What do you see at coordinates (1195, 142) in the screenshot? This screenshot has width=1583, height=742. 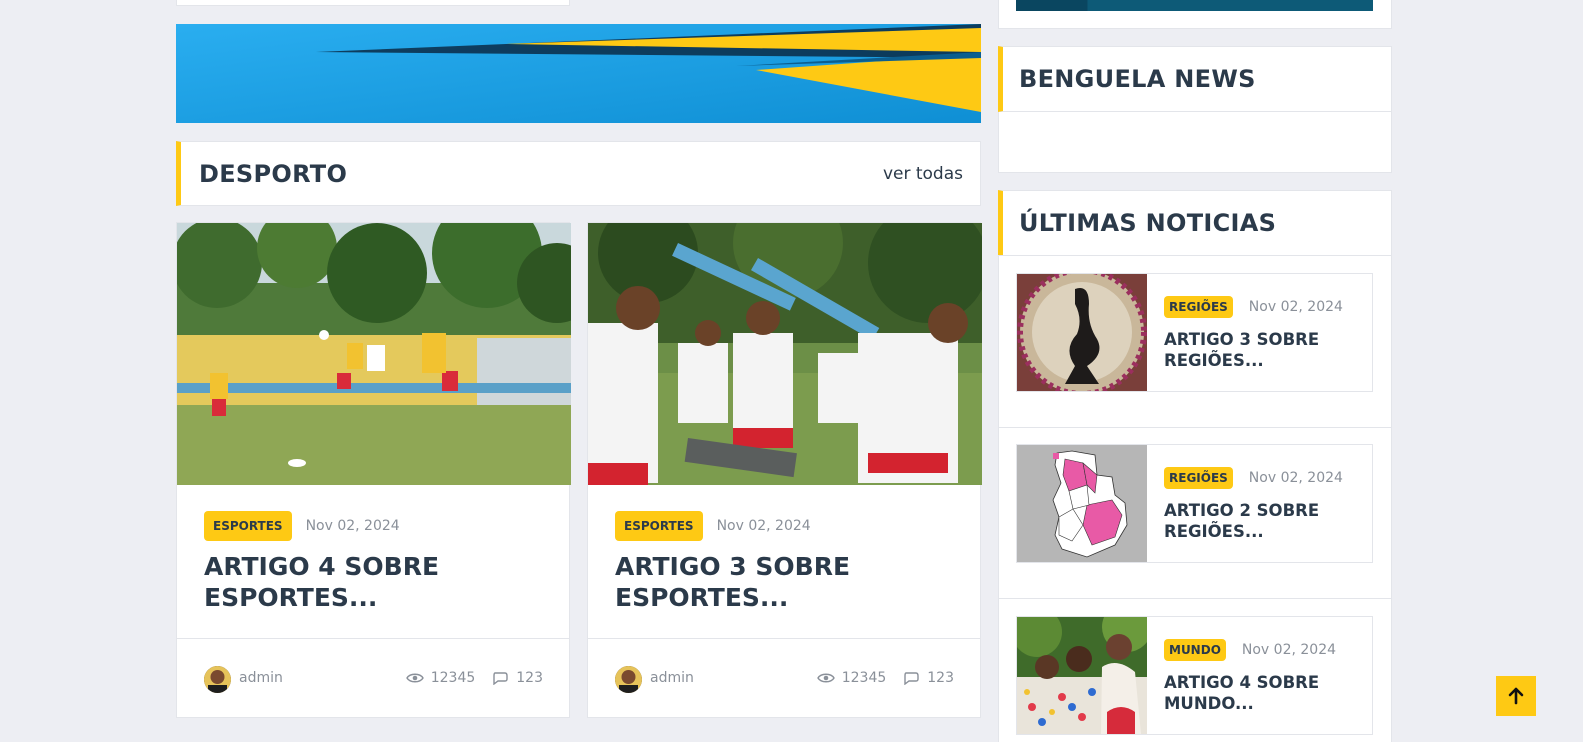 I see `benguela-news-body` at bounding box center [1195, 142].